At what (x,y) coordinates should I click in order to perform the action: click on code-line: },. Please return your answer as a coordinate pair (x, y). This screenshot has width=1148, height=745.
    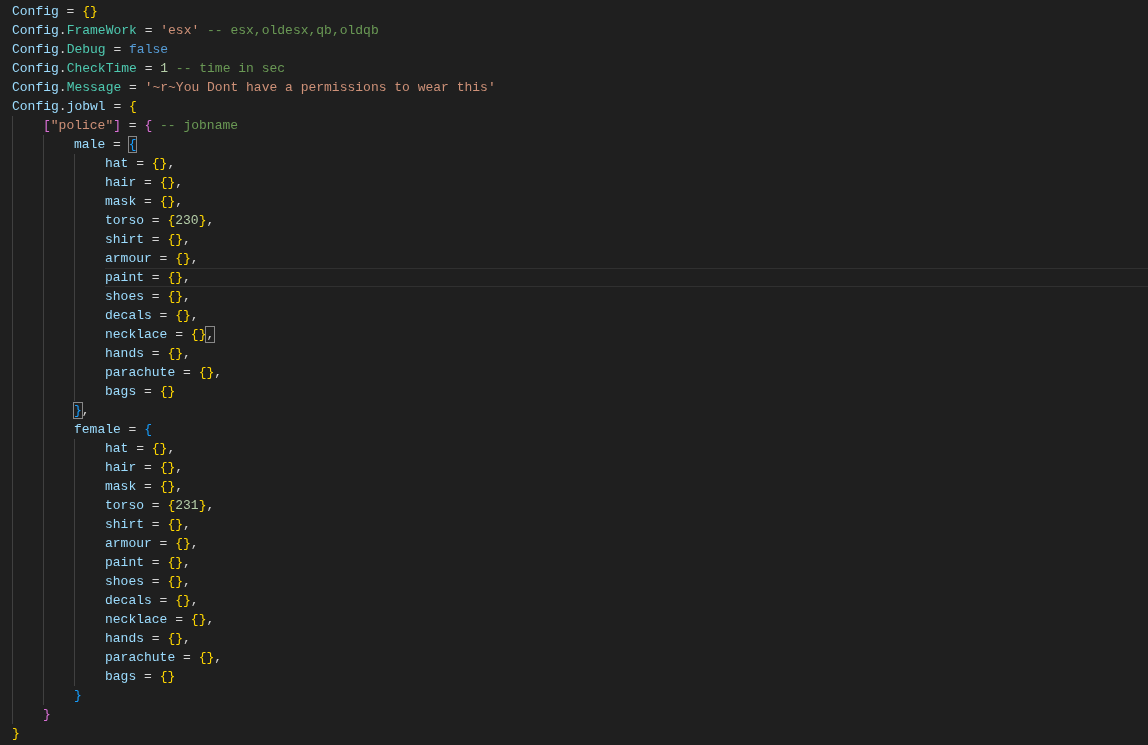
    Looking at the image, I should click on (82, 411).